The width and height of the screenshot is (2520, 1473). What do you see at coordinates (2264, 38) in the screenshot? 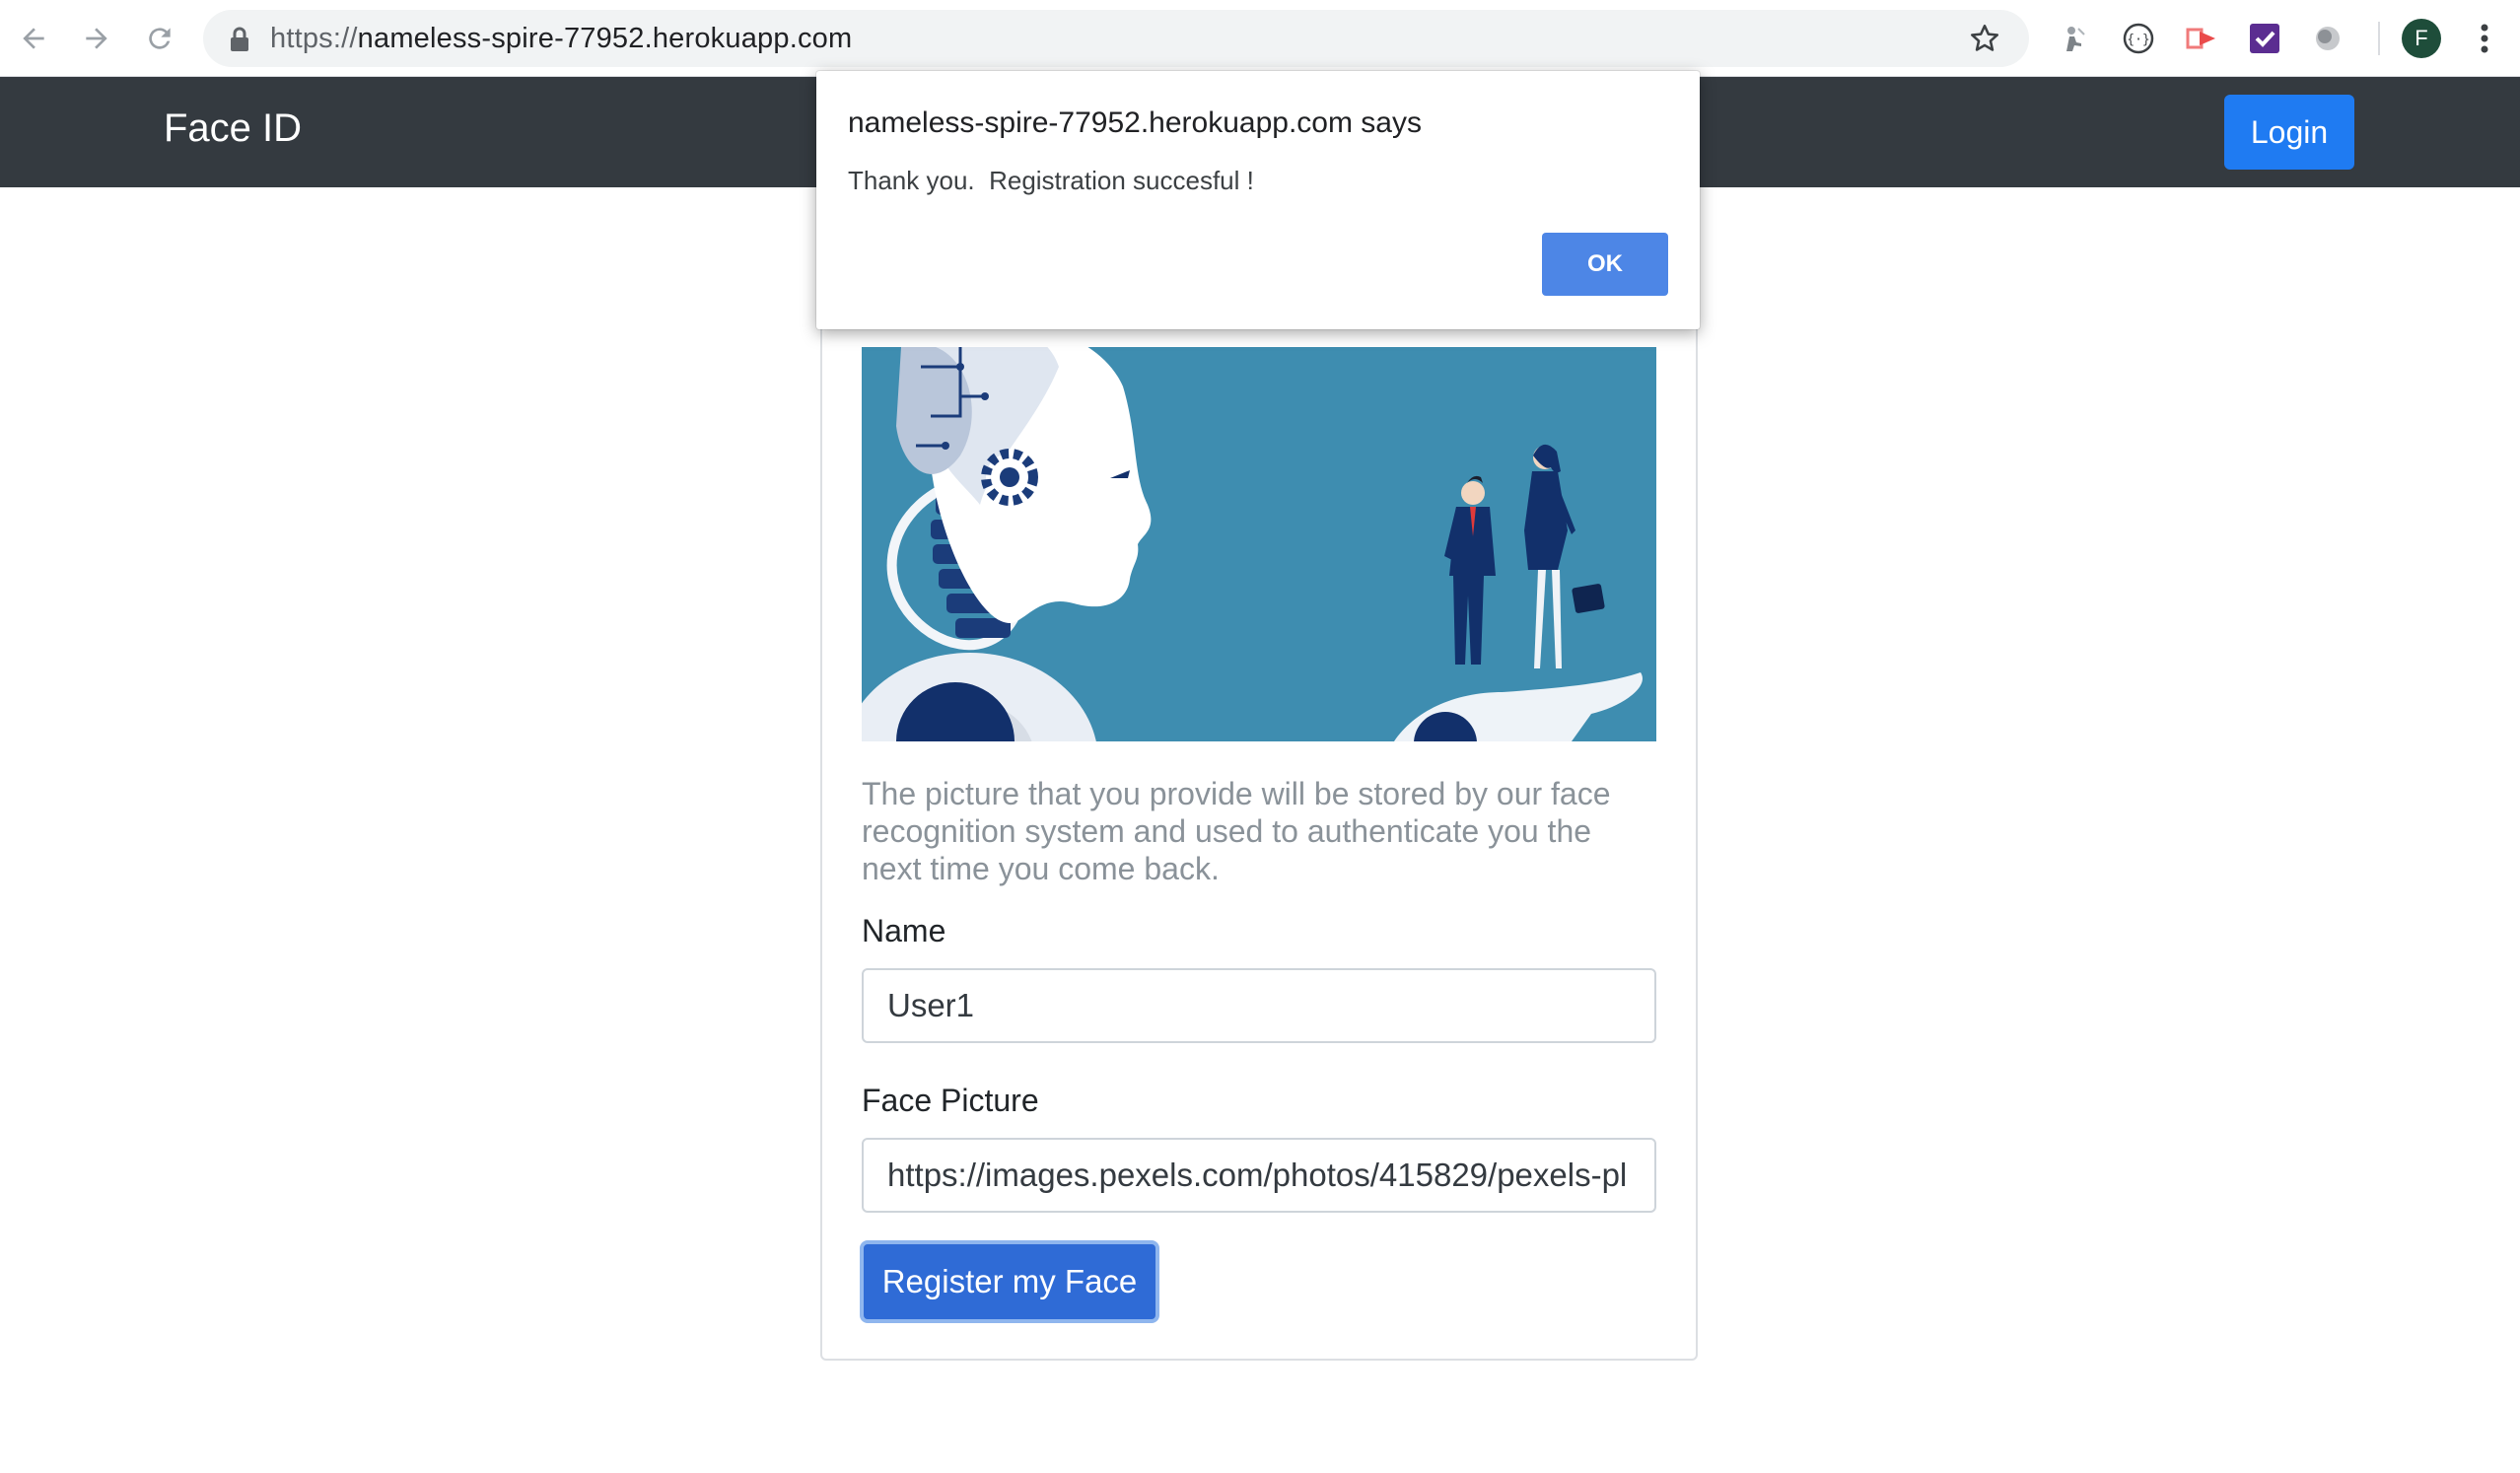
I see `extension-check-icon` at bounding box center [2264, 38].